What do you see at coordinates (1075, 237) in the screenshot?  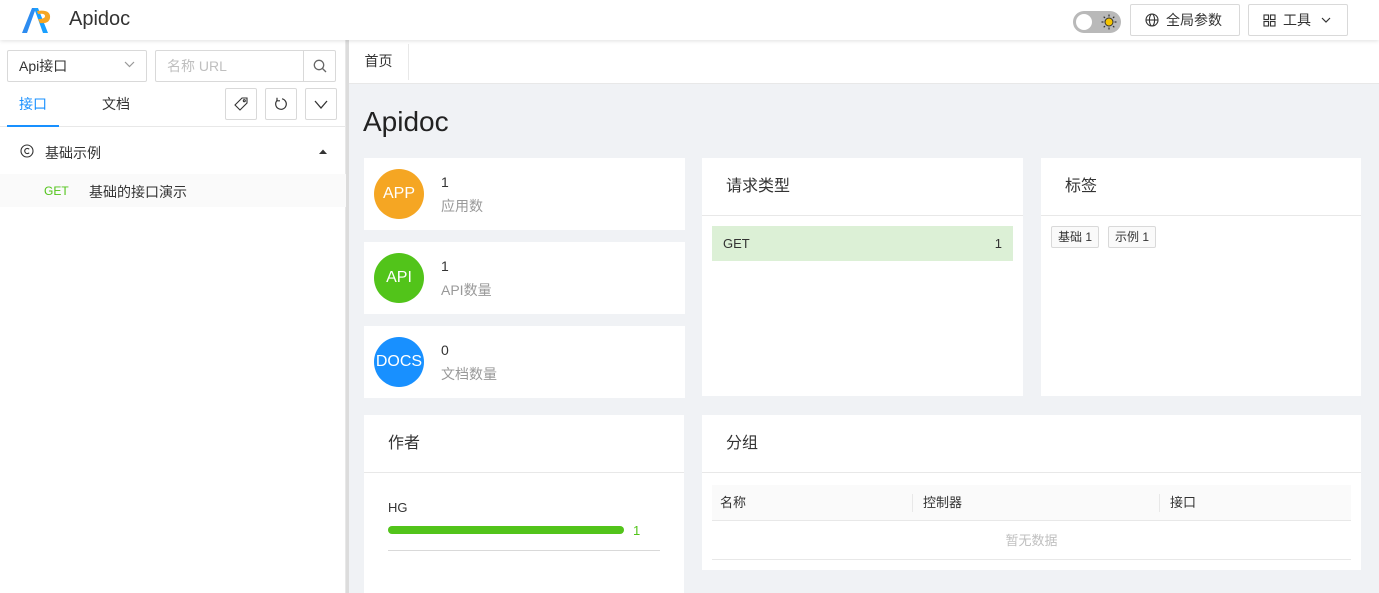 I see `tag-chip: 基础 1` at bounding box center [1075, 237].